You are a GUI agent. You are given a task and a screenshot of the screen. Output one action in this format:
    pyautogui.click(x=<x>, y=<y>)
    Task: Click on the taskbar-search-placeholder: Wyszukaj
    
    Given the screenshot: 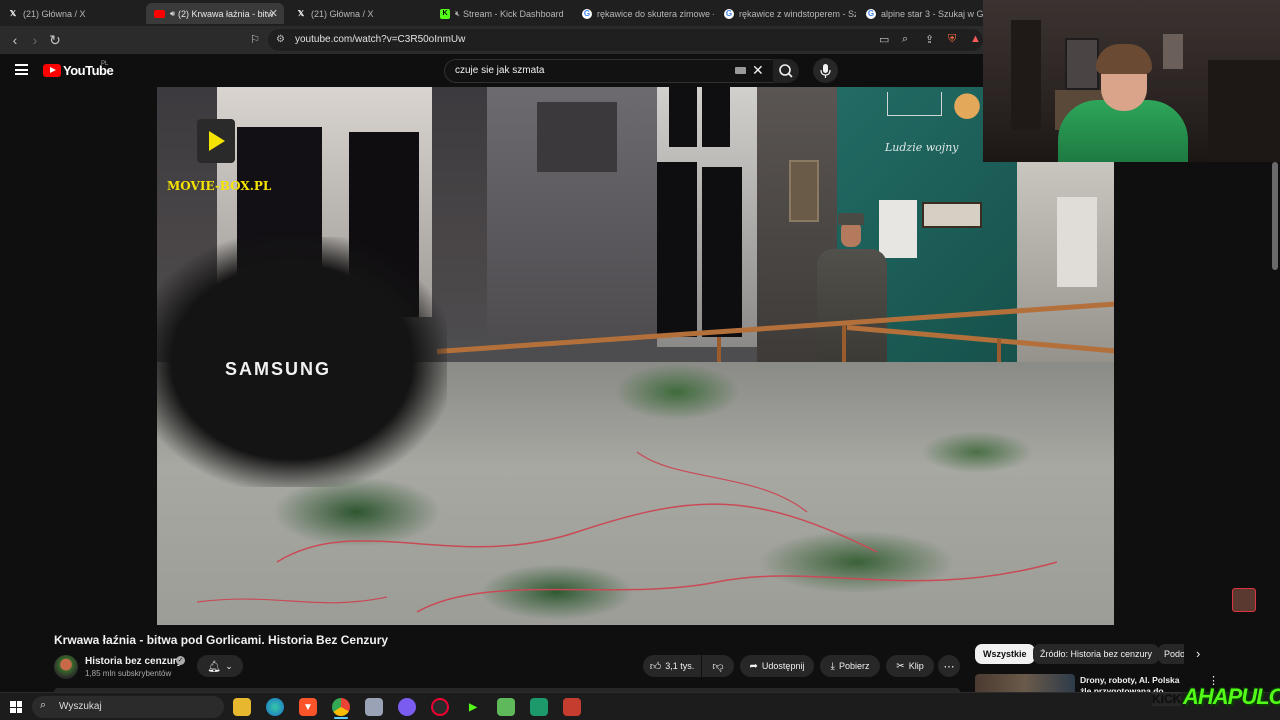 What is the action you would take?
    pyautogui.click(x=80, y=706)
    